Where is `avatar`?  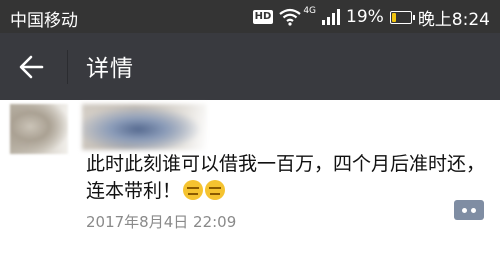
avatar is located at coordinates (39, 129).